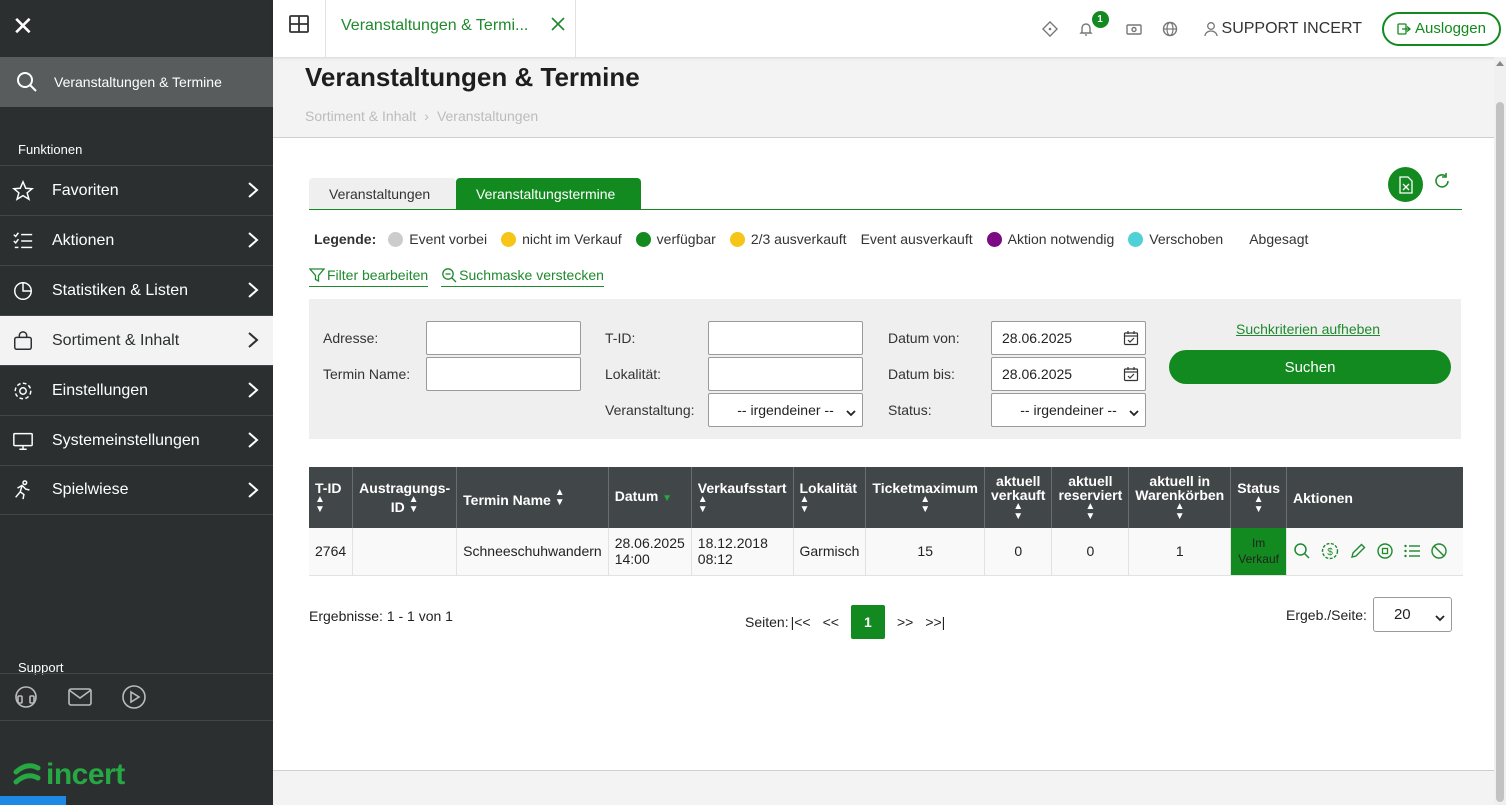  I want to click on column-header-status: Status ▲ ▼, so click(1258, 497).